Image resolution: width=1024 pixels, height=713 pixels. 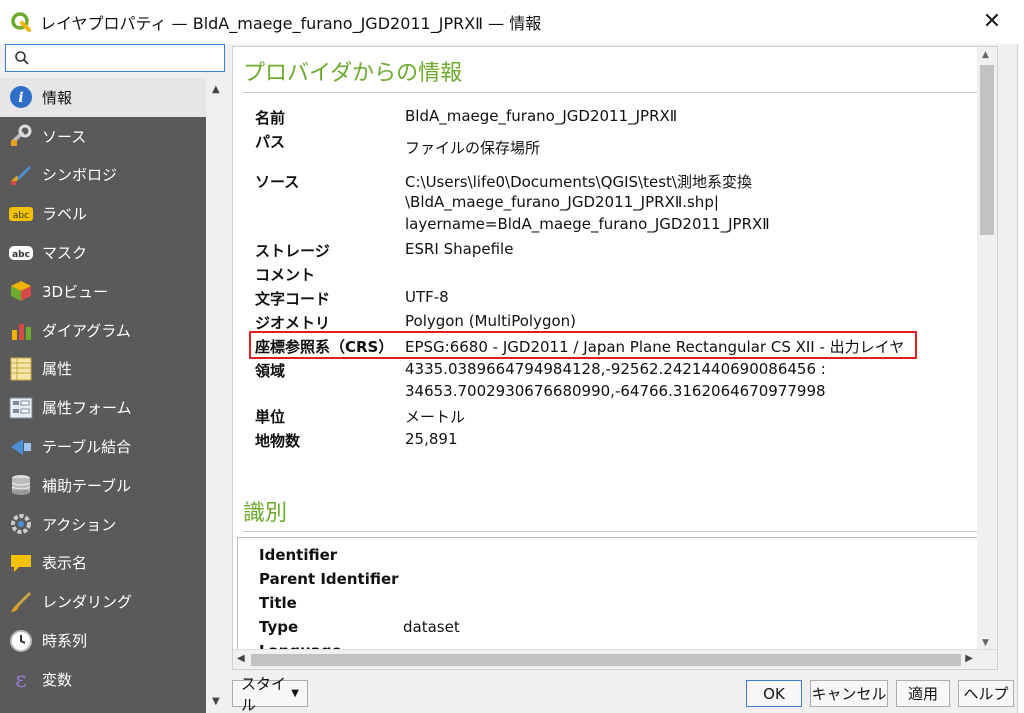 What do you see at coordinates (292, 251) in the screenshot?
I see `field-label: ストレージ` at bounding box center [292, 251].